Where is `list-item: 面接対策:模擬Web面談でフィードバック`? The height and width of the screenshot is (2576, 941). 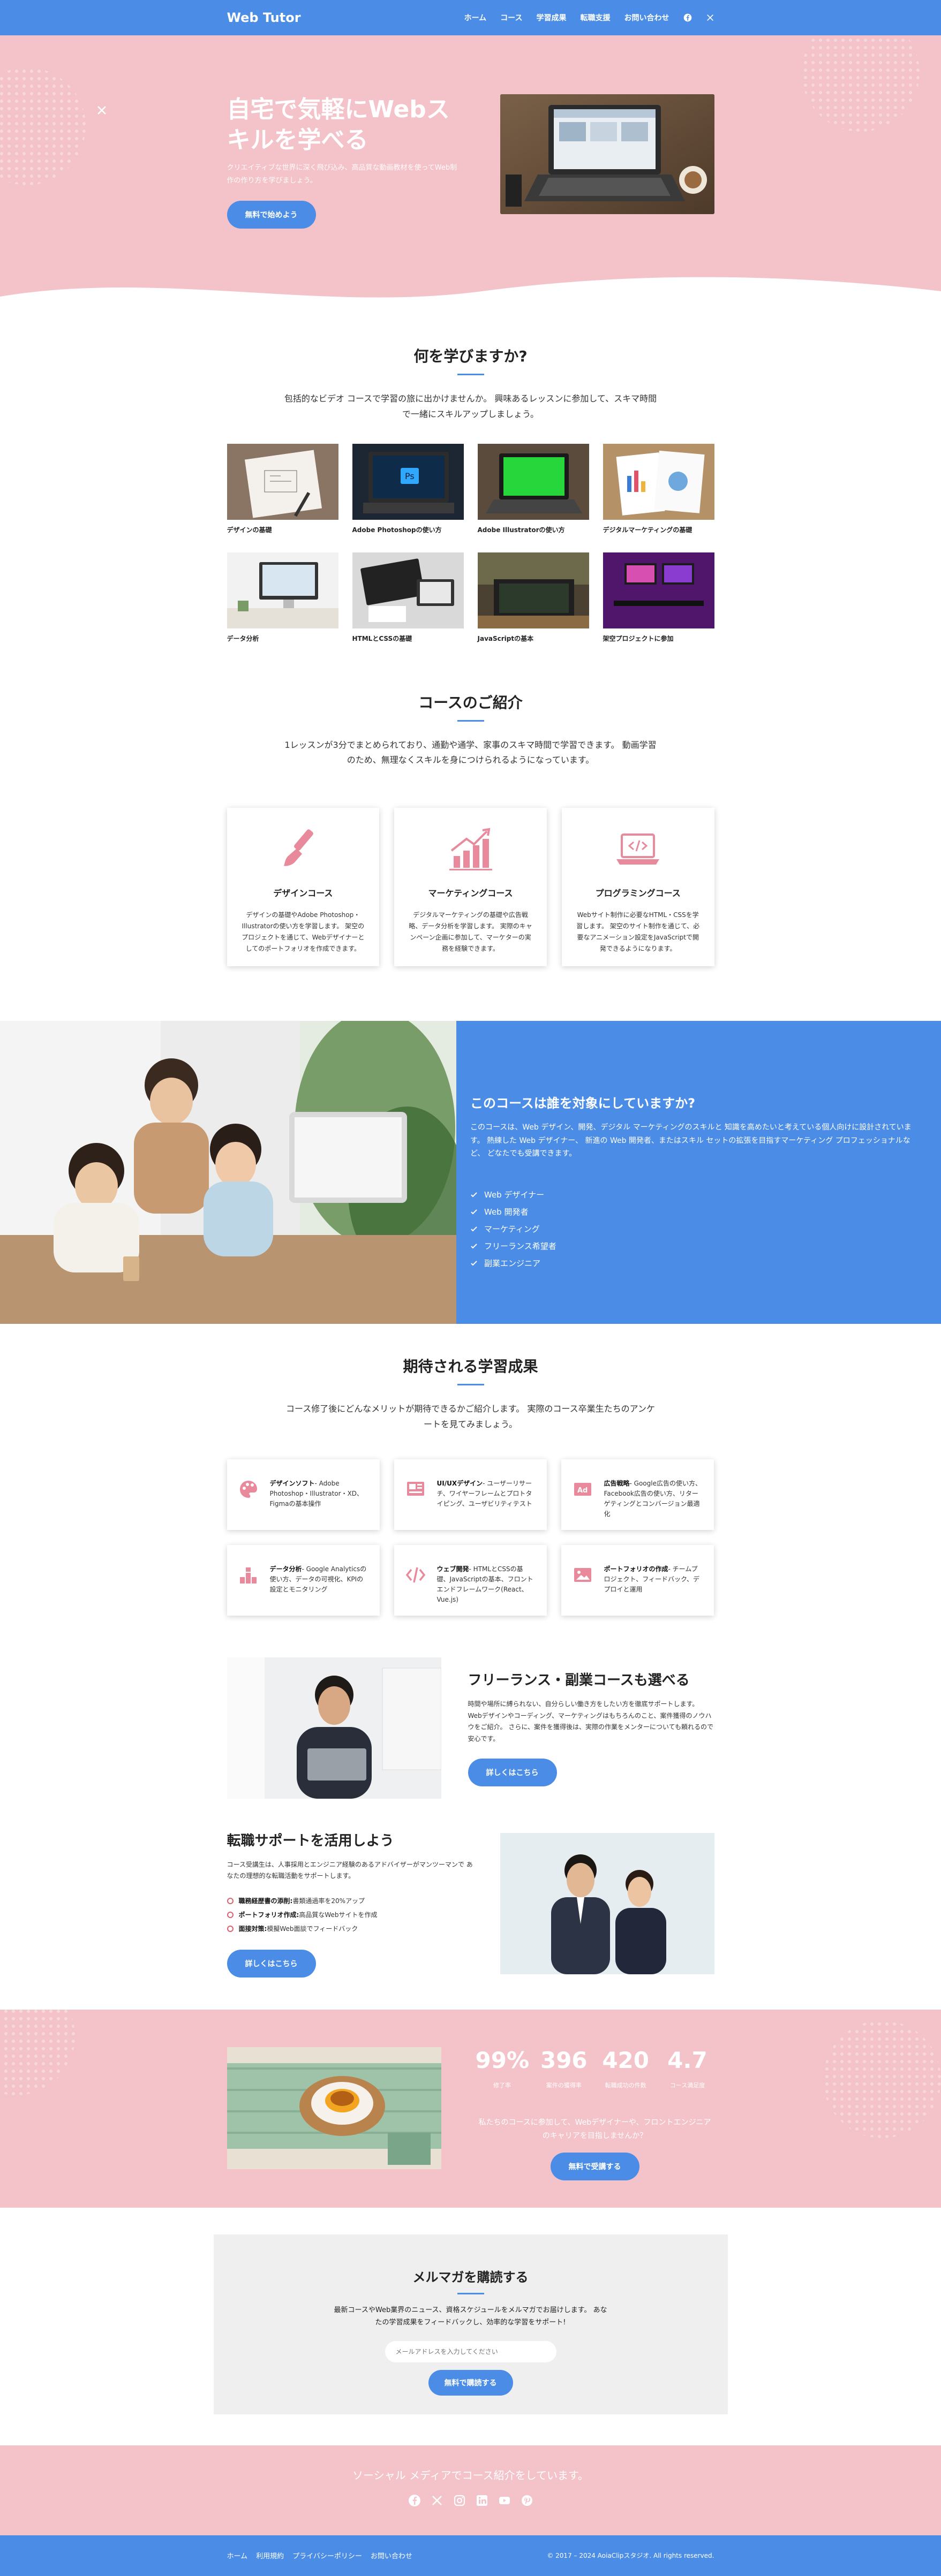 list-item: 面接対策:模擬Web面談でフィードバック is located at coordinates (350, 1929).